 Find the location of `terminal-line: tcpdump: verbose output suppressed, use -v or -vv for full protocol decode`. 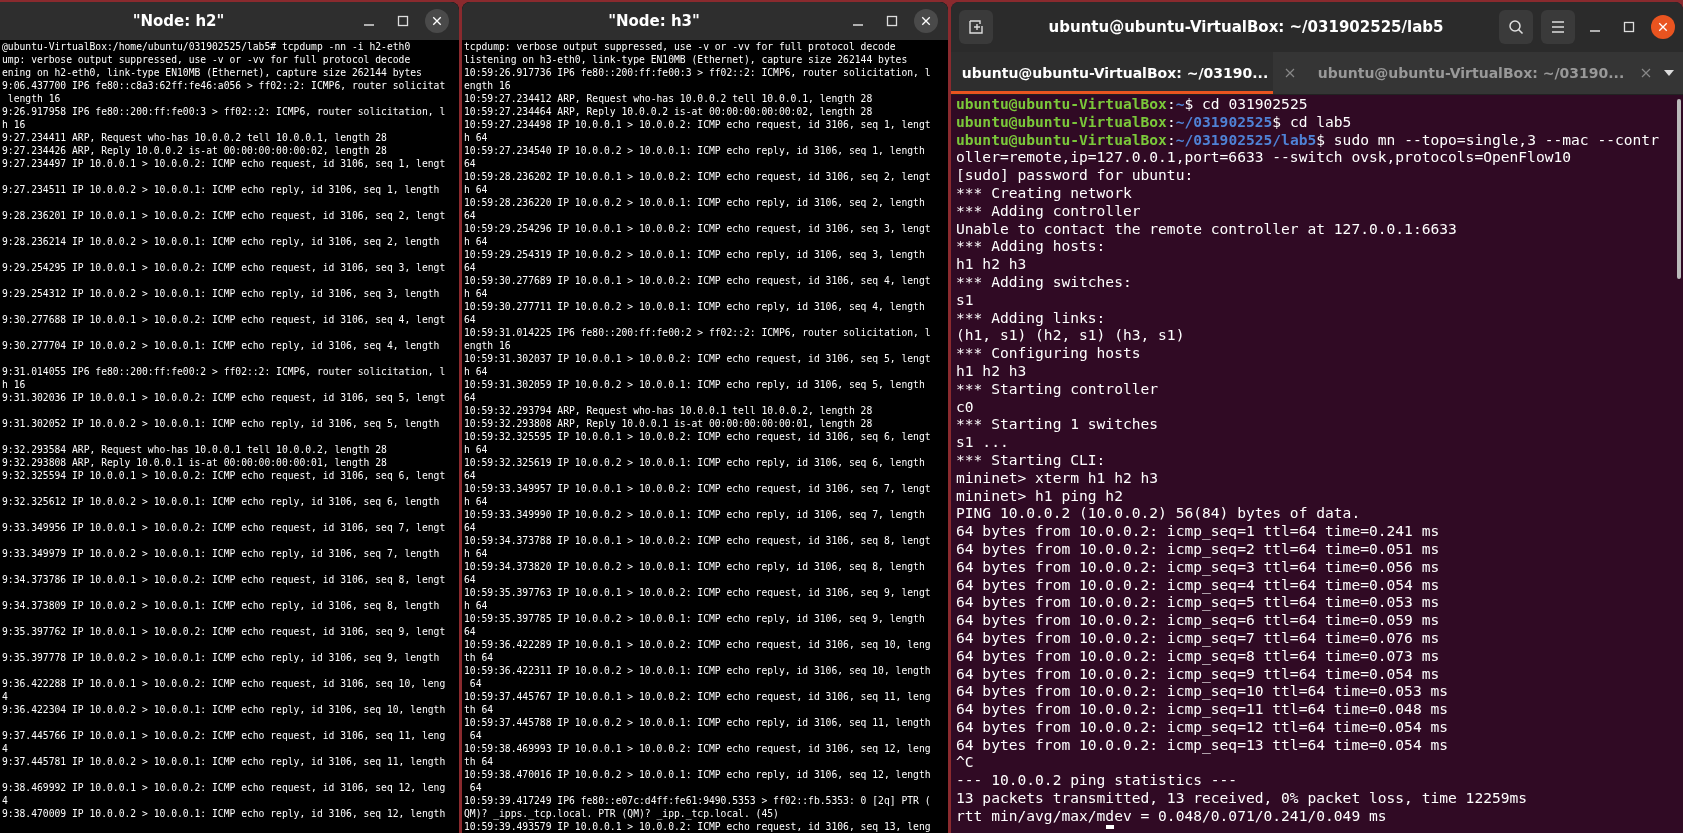

terminal-line: tcpdump: verbose output suppressed, use -v or -vv for full protocol decode is located at coordinates (680, 46).